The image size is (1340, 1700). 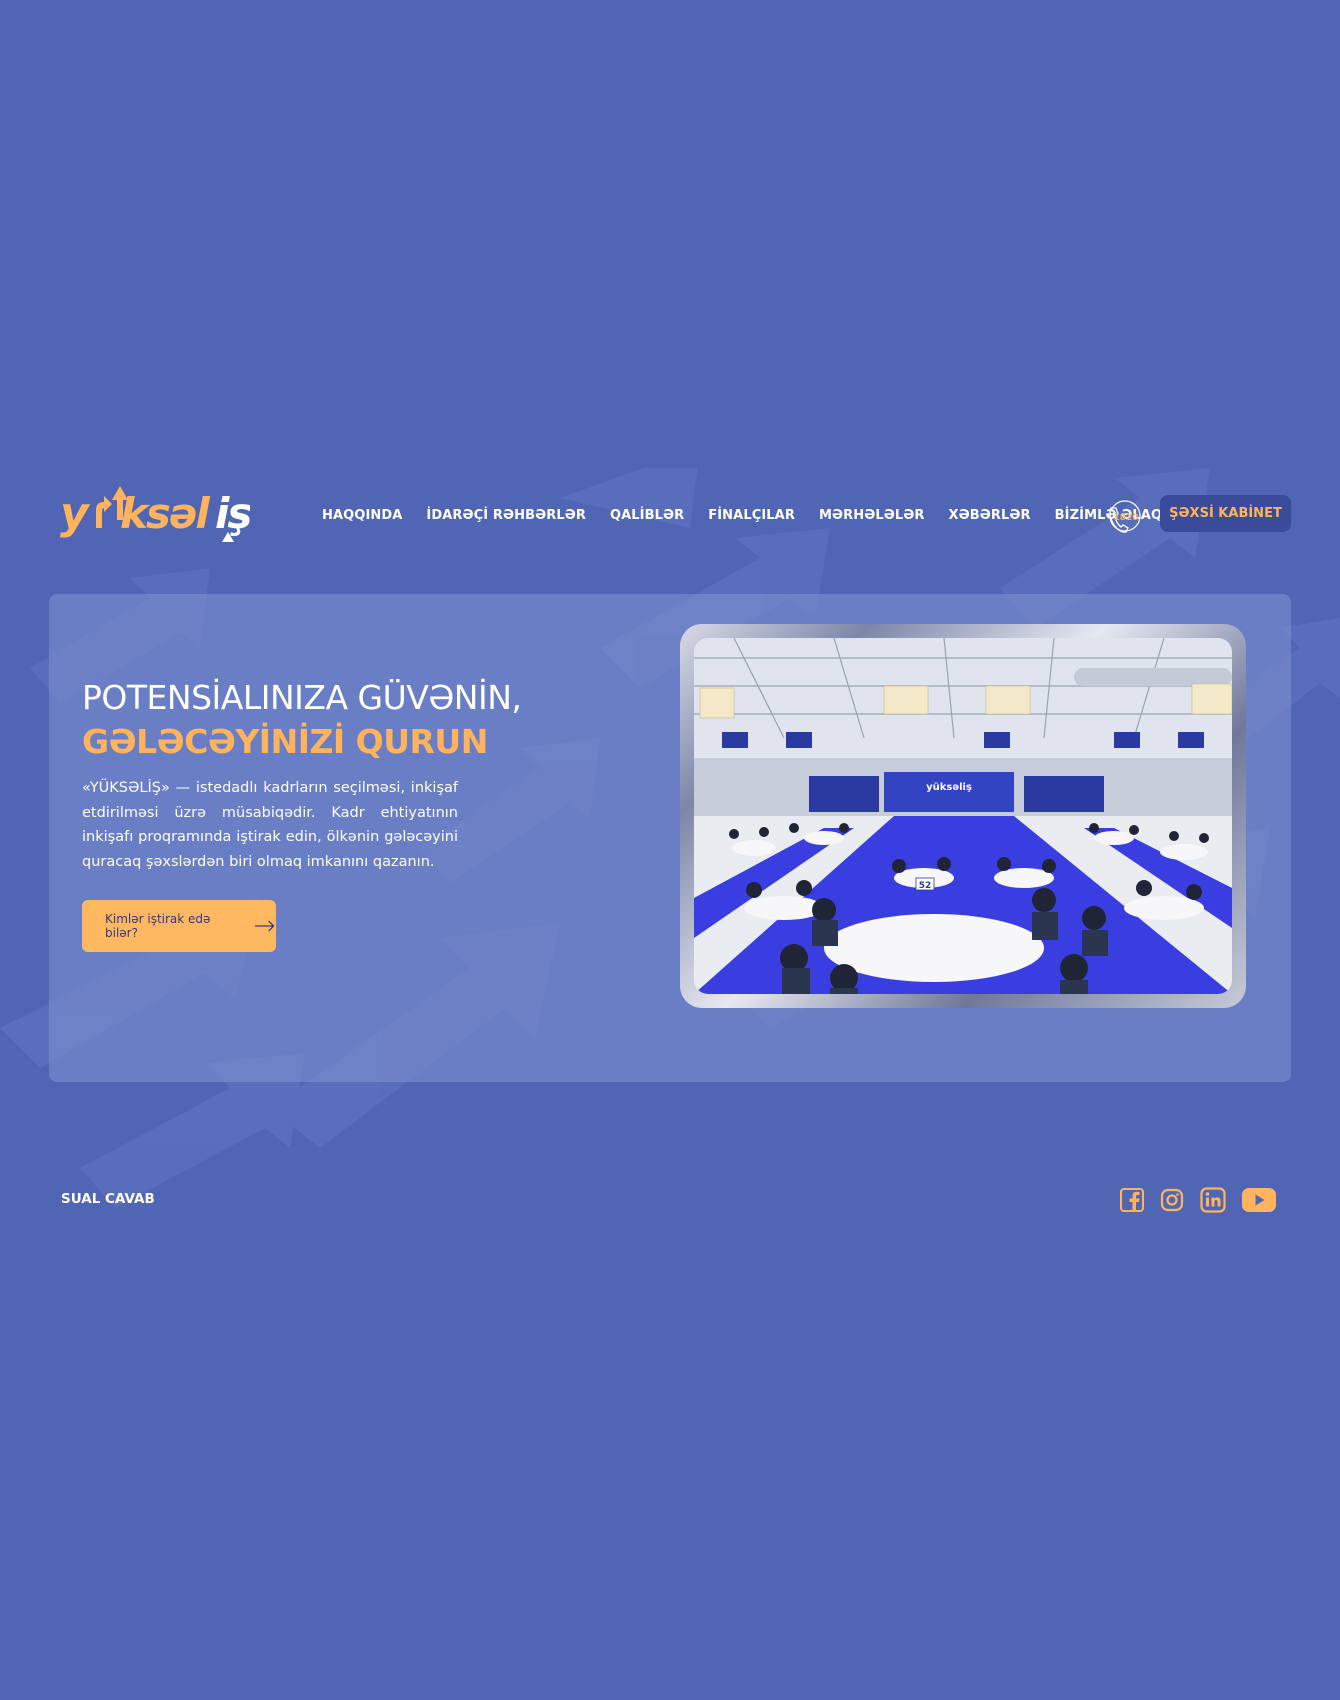 What do you see at coordinates (232, 513) in the screenshot?
I see `svg-text: iş` at bounding box center [232, 513].